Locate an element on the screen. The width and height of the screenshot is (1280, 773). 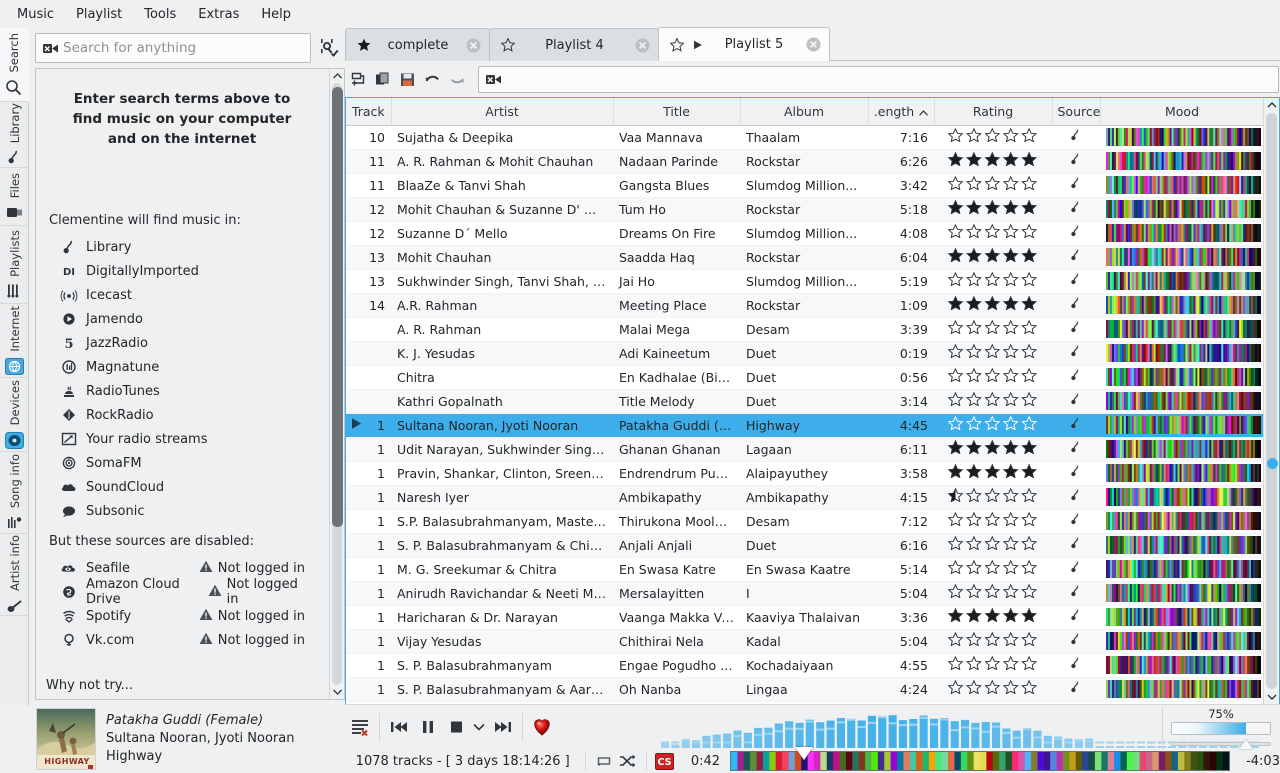
column-header-rating: Rating is located at coordinates (993, 112).